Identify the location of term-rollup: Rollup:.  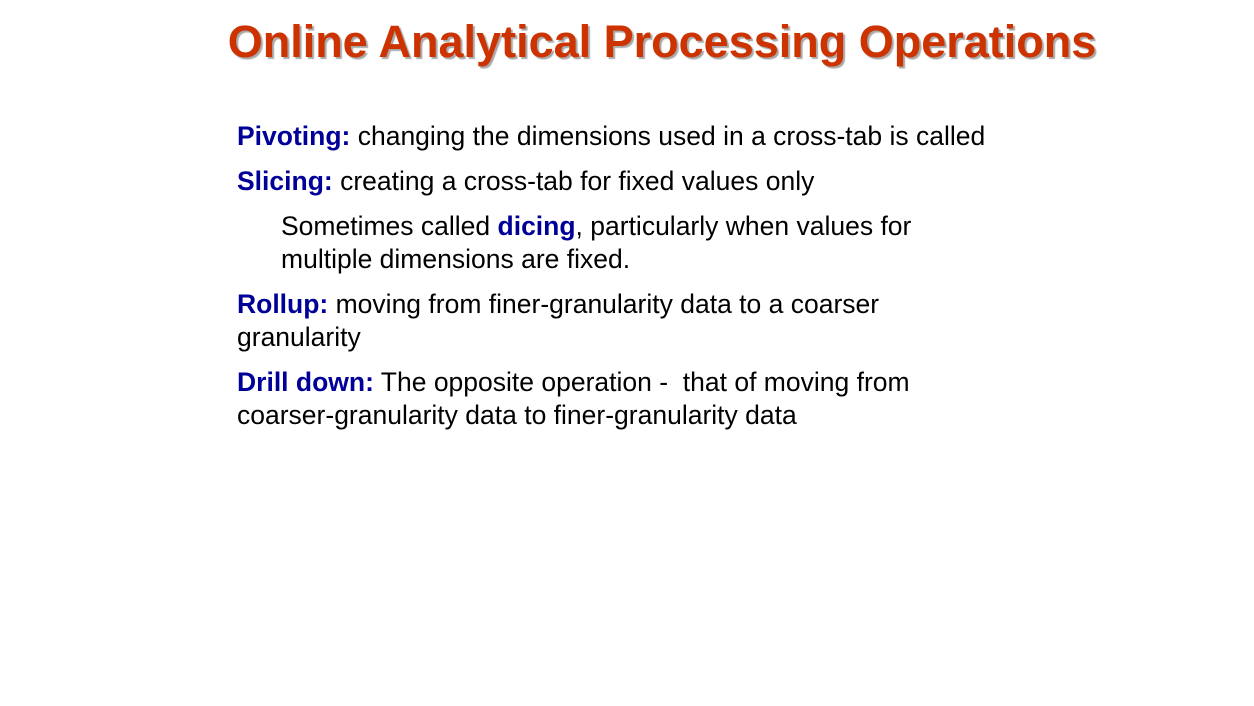
(283, 304).